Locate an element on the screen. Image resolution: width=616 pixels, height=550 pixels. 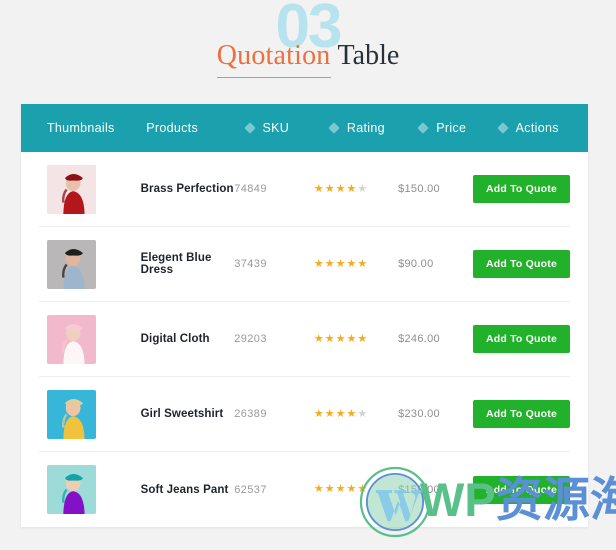
column-header-price: Price is located at coordinates (457, 128).